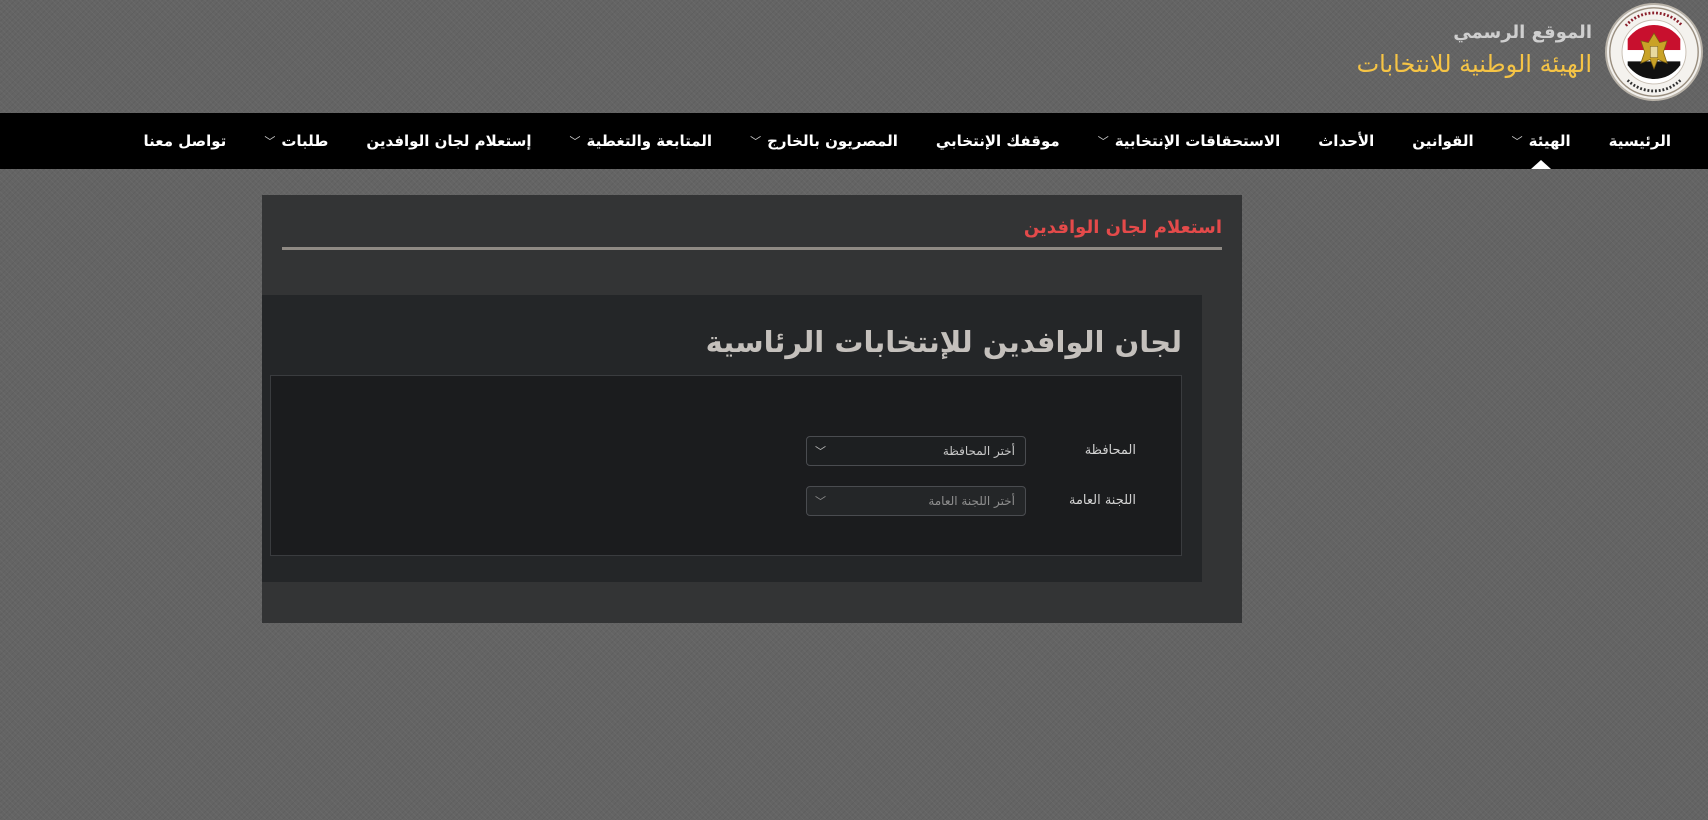 The image size is (1708, 820). I want to click on governorate-row: المحافظة أختر المحافظة ﹀, so click(971, 451).